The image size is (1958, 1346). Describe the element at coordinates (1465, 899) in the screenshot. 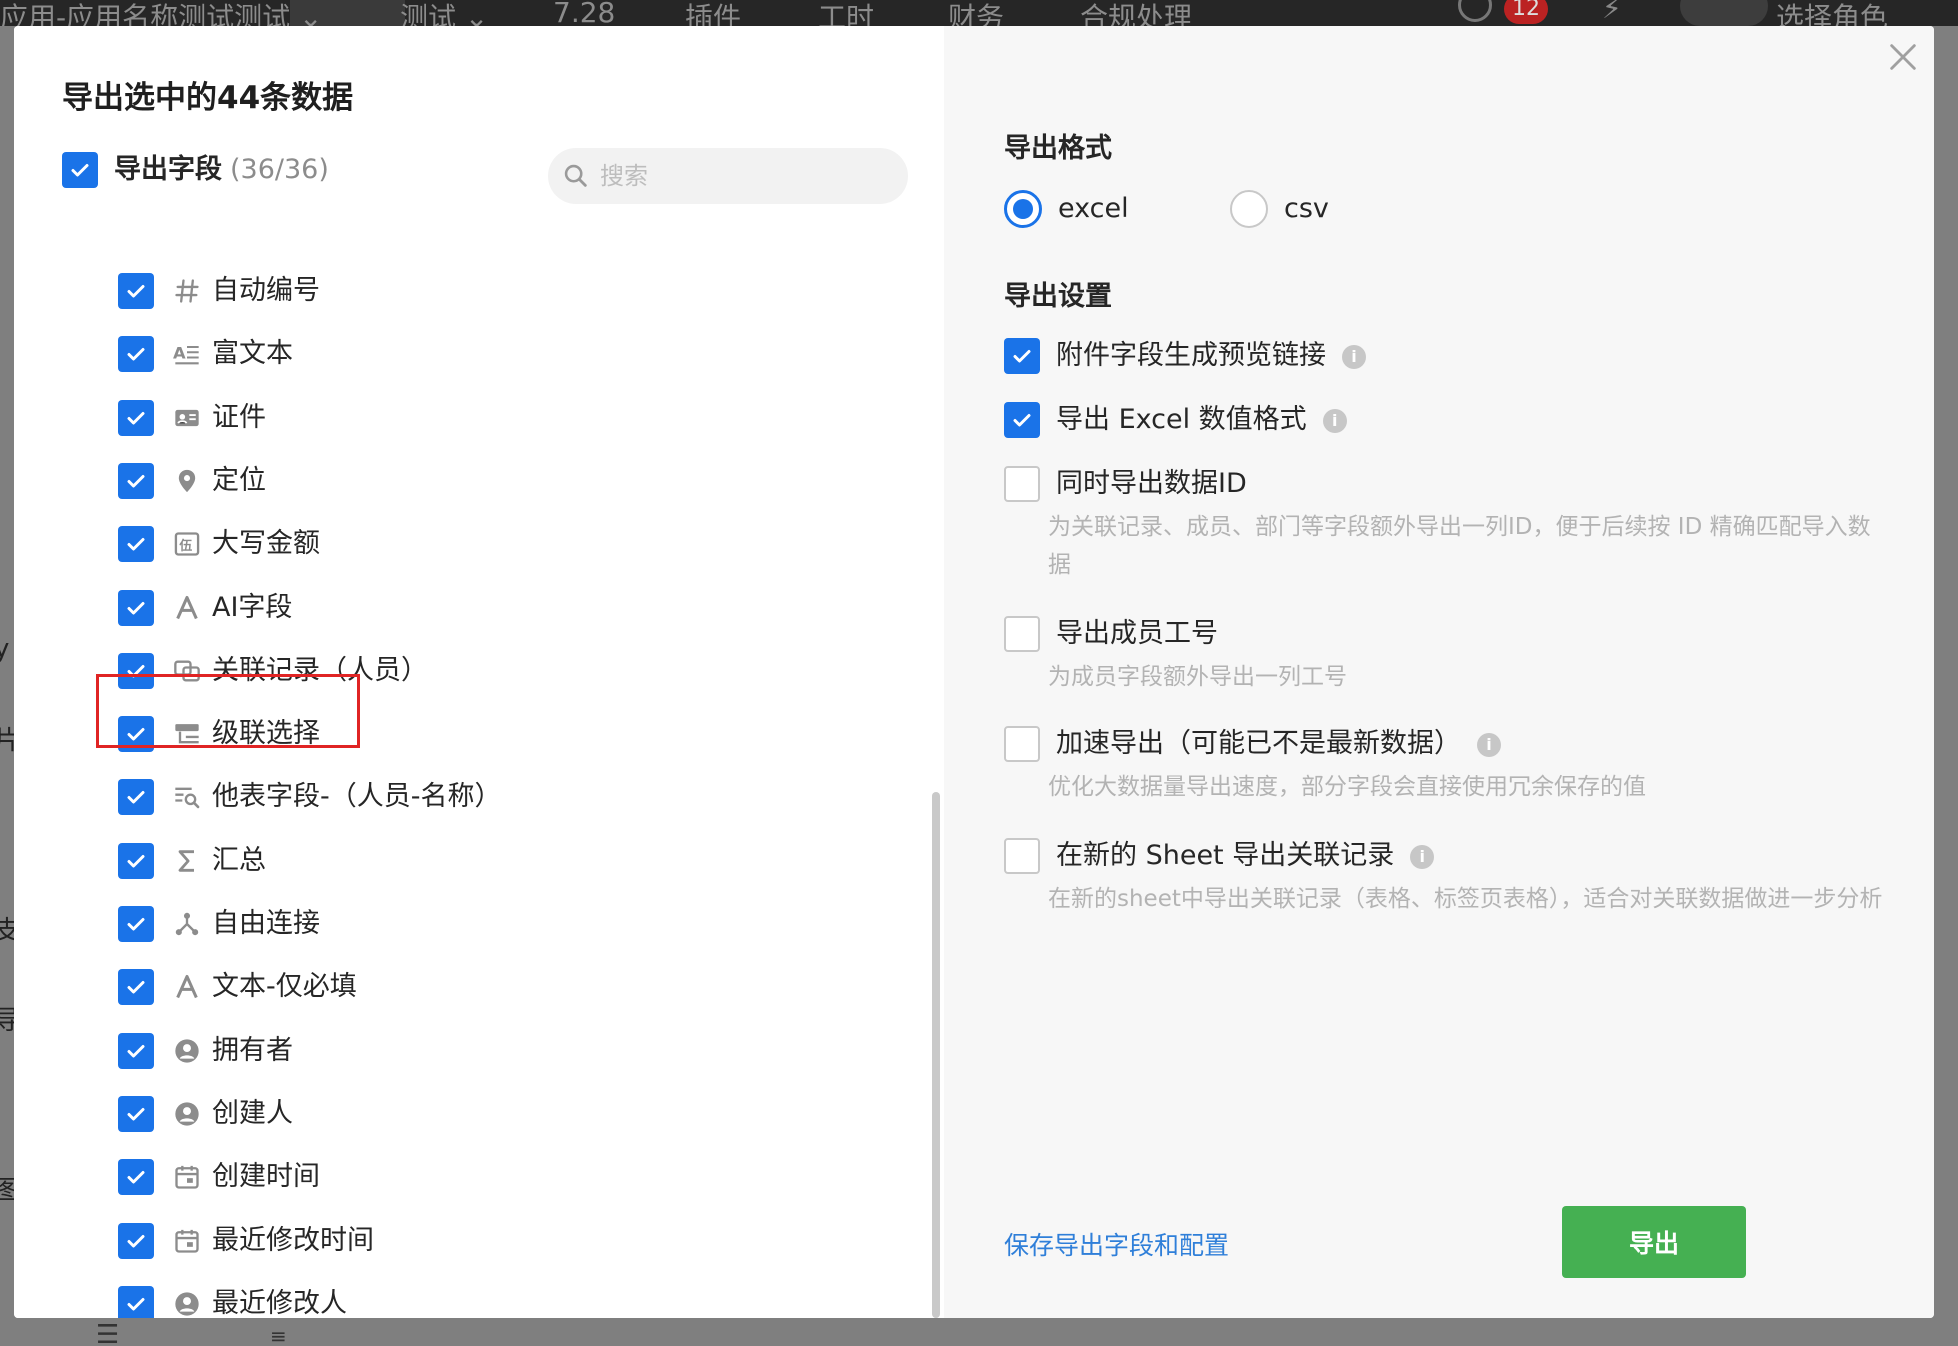

I see `linked-records-new-sheet-description: 在新的sheet中导出关联记录（表格、标签页表格），适合对关联数据做进一步分析` at that location.